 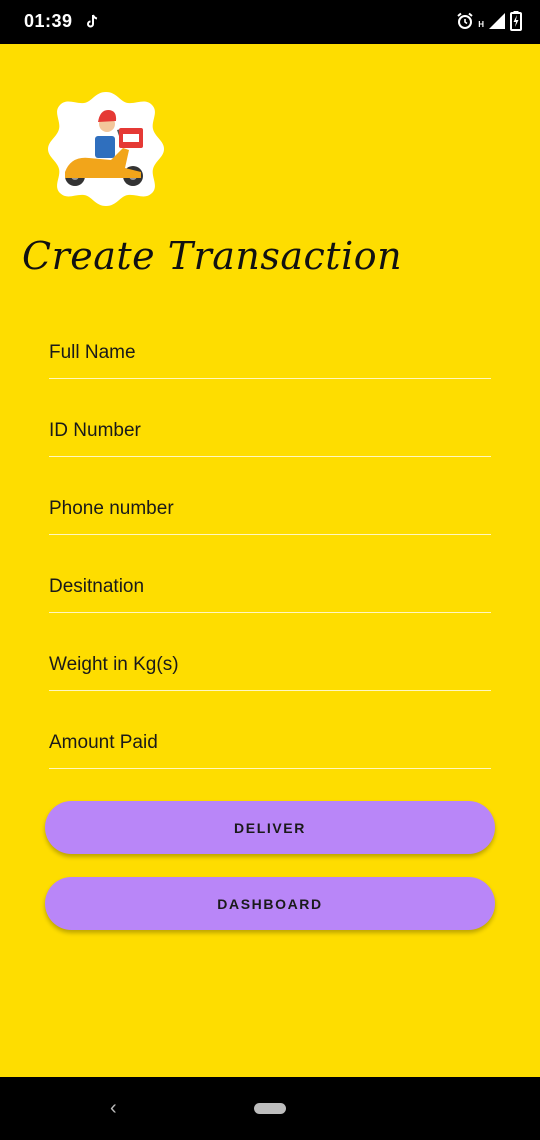 What do you see at coordinates (270, 353) in the screenshot?
I see `full-name-input` at bounding box center [270, 353].